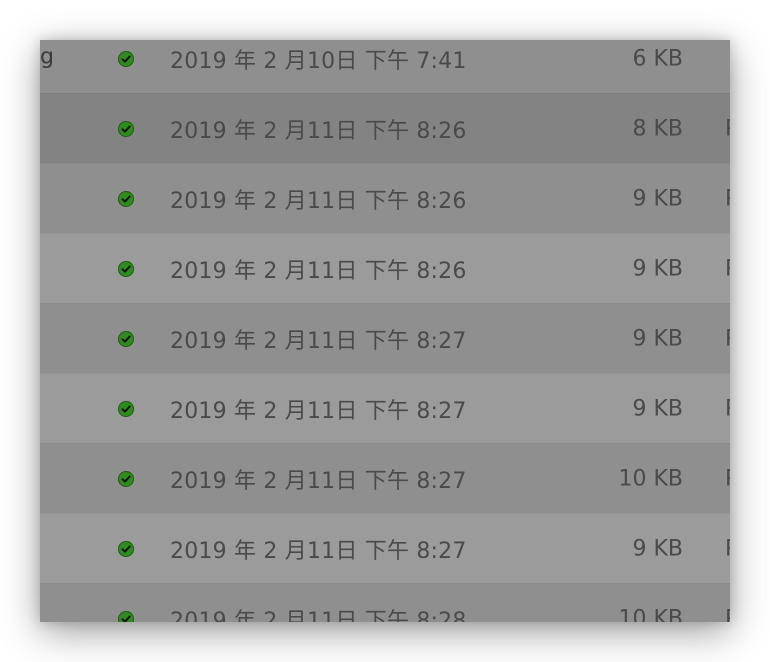  What do you see at coordinates (318, 61) in the screenshot?
I see `date-modified-cell: 2019 年 2 月10日 下午 7:41` at bounding box center [318, 61].